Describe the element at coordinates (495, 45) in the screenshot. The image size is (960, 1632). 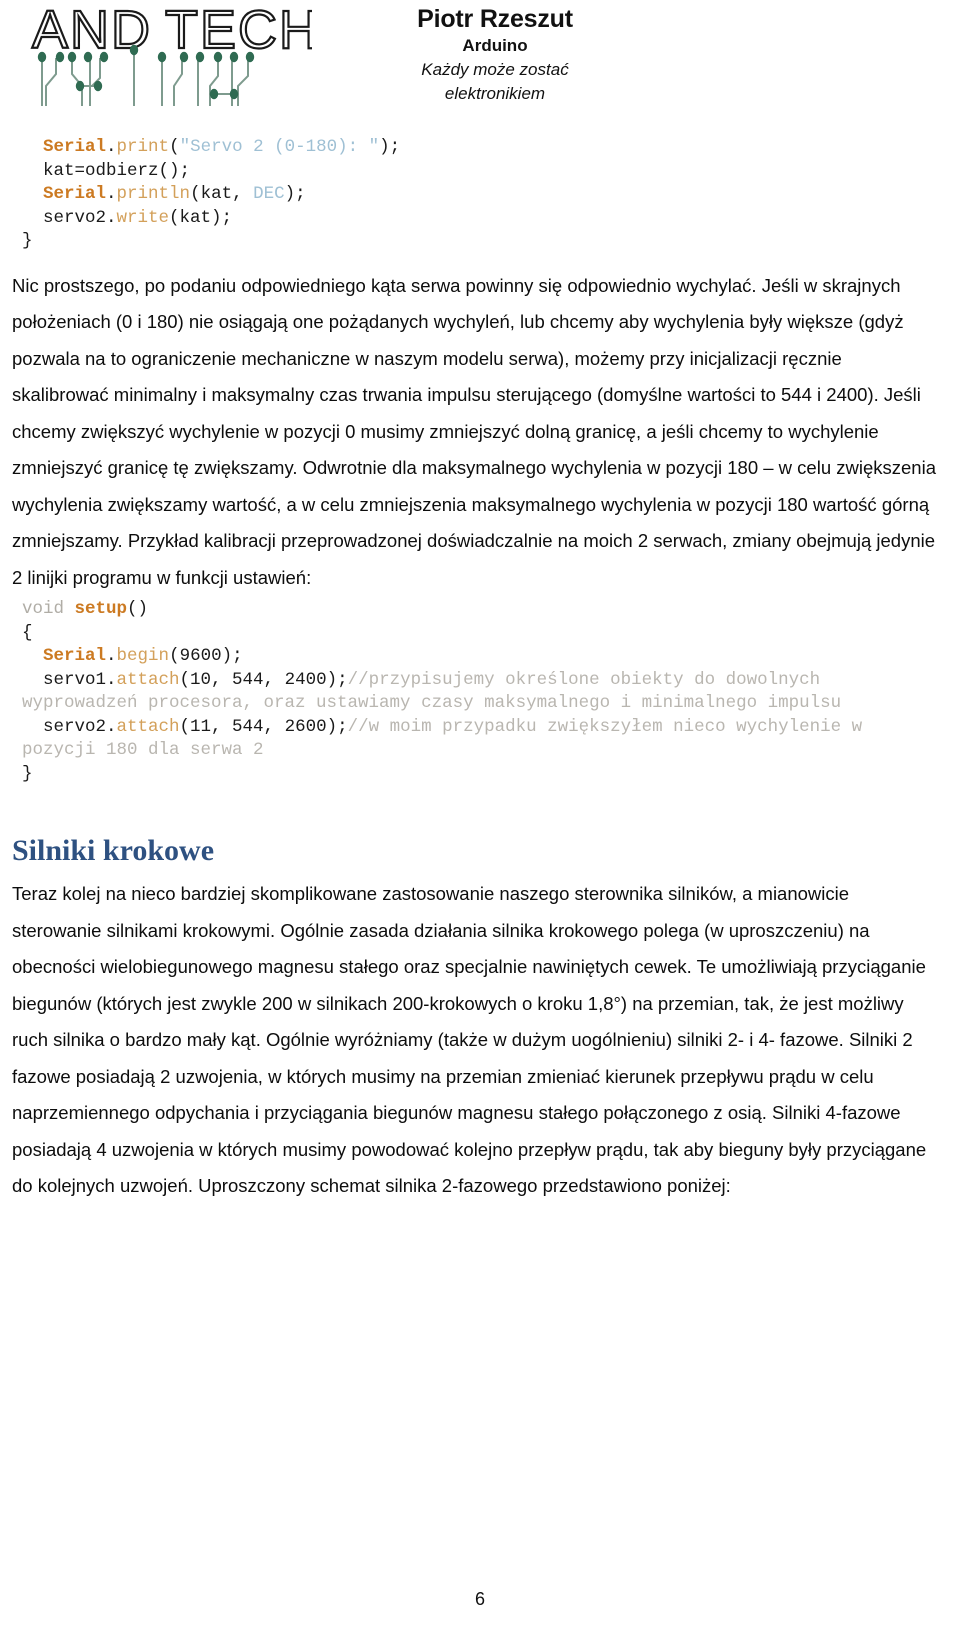
I see `subject-title: Arduino` at that location.